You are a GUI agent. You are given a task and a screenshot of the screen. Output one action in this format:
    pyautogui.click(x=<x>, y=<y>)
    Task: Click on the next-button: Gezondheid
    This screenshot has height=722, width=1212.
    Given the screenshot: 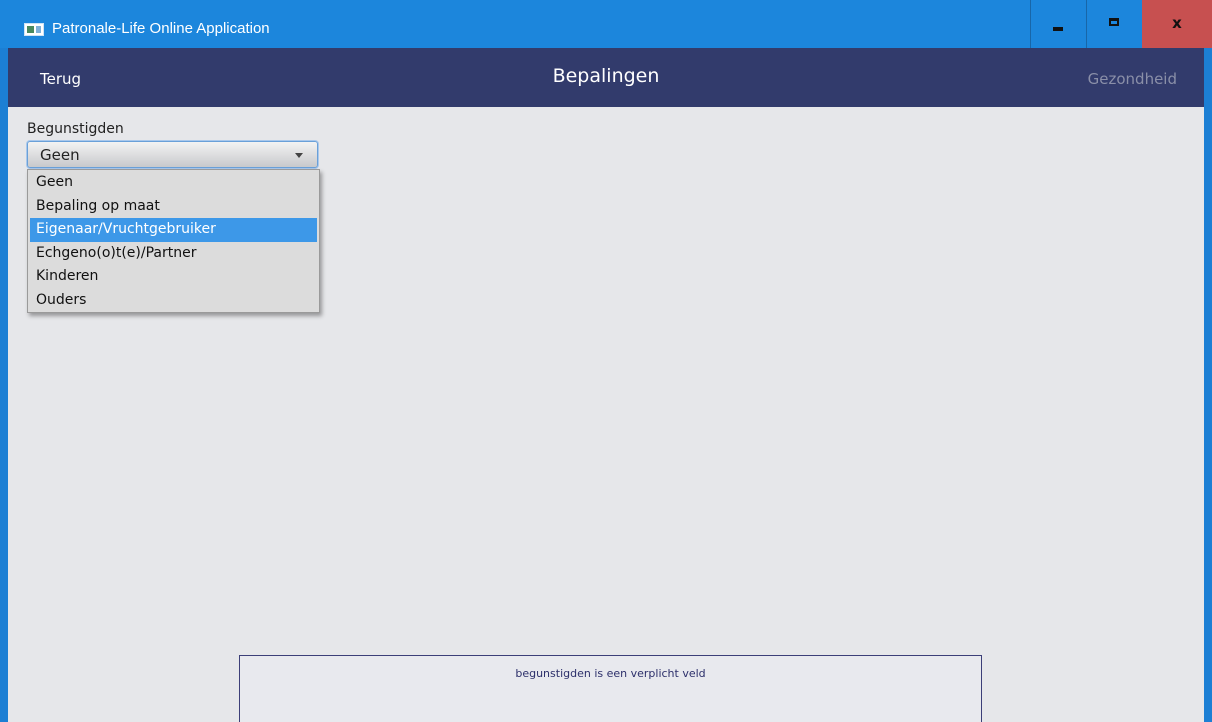 What is the action you would take?
    pyautogui.click(x=1132, y=79)
    